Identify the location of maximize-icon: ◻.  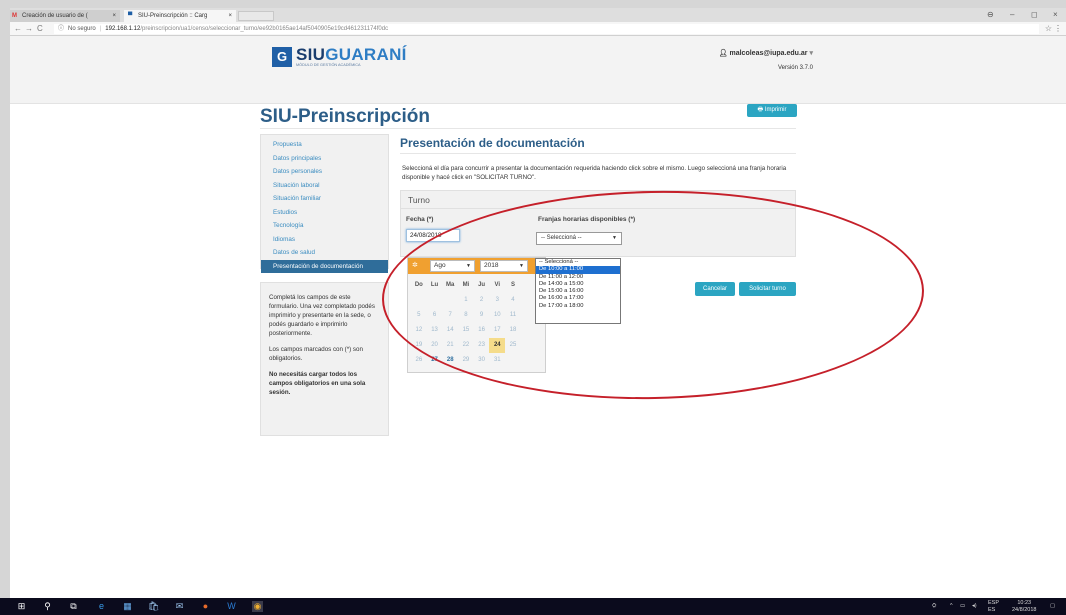
(1034, 15).